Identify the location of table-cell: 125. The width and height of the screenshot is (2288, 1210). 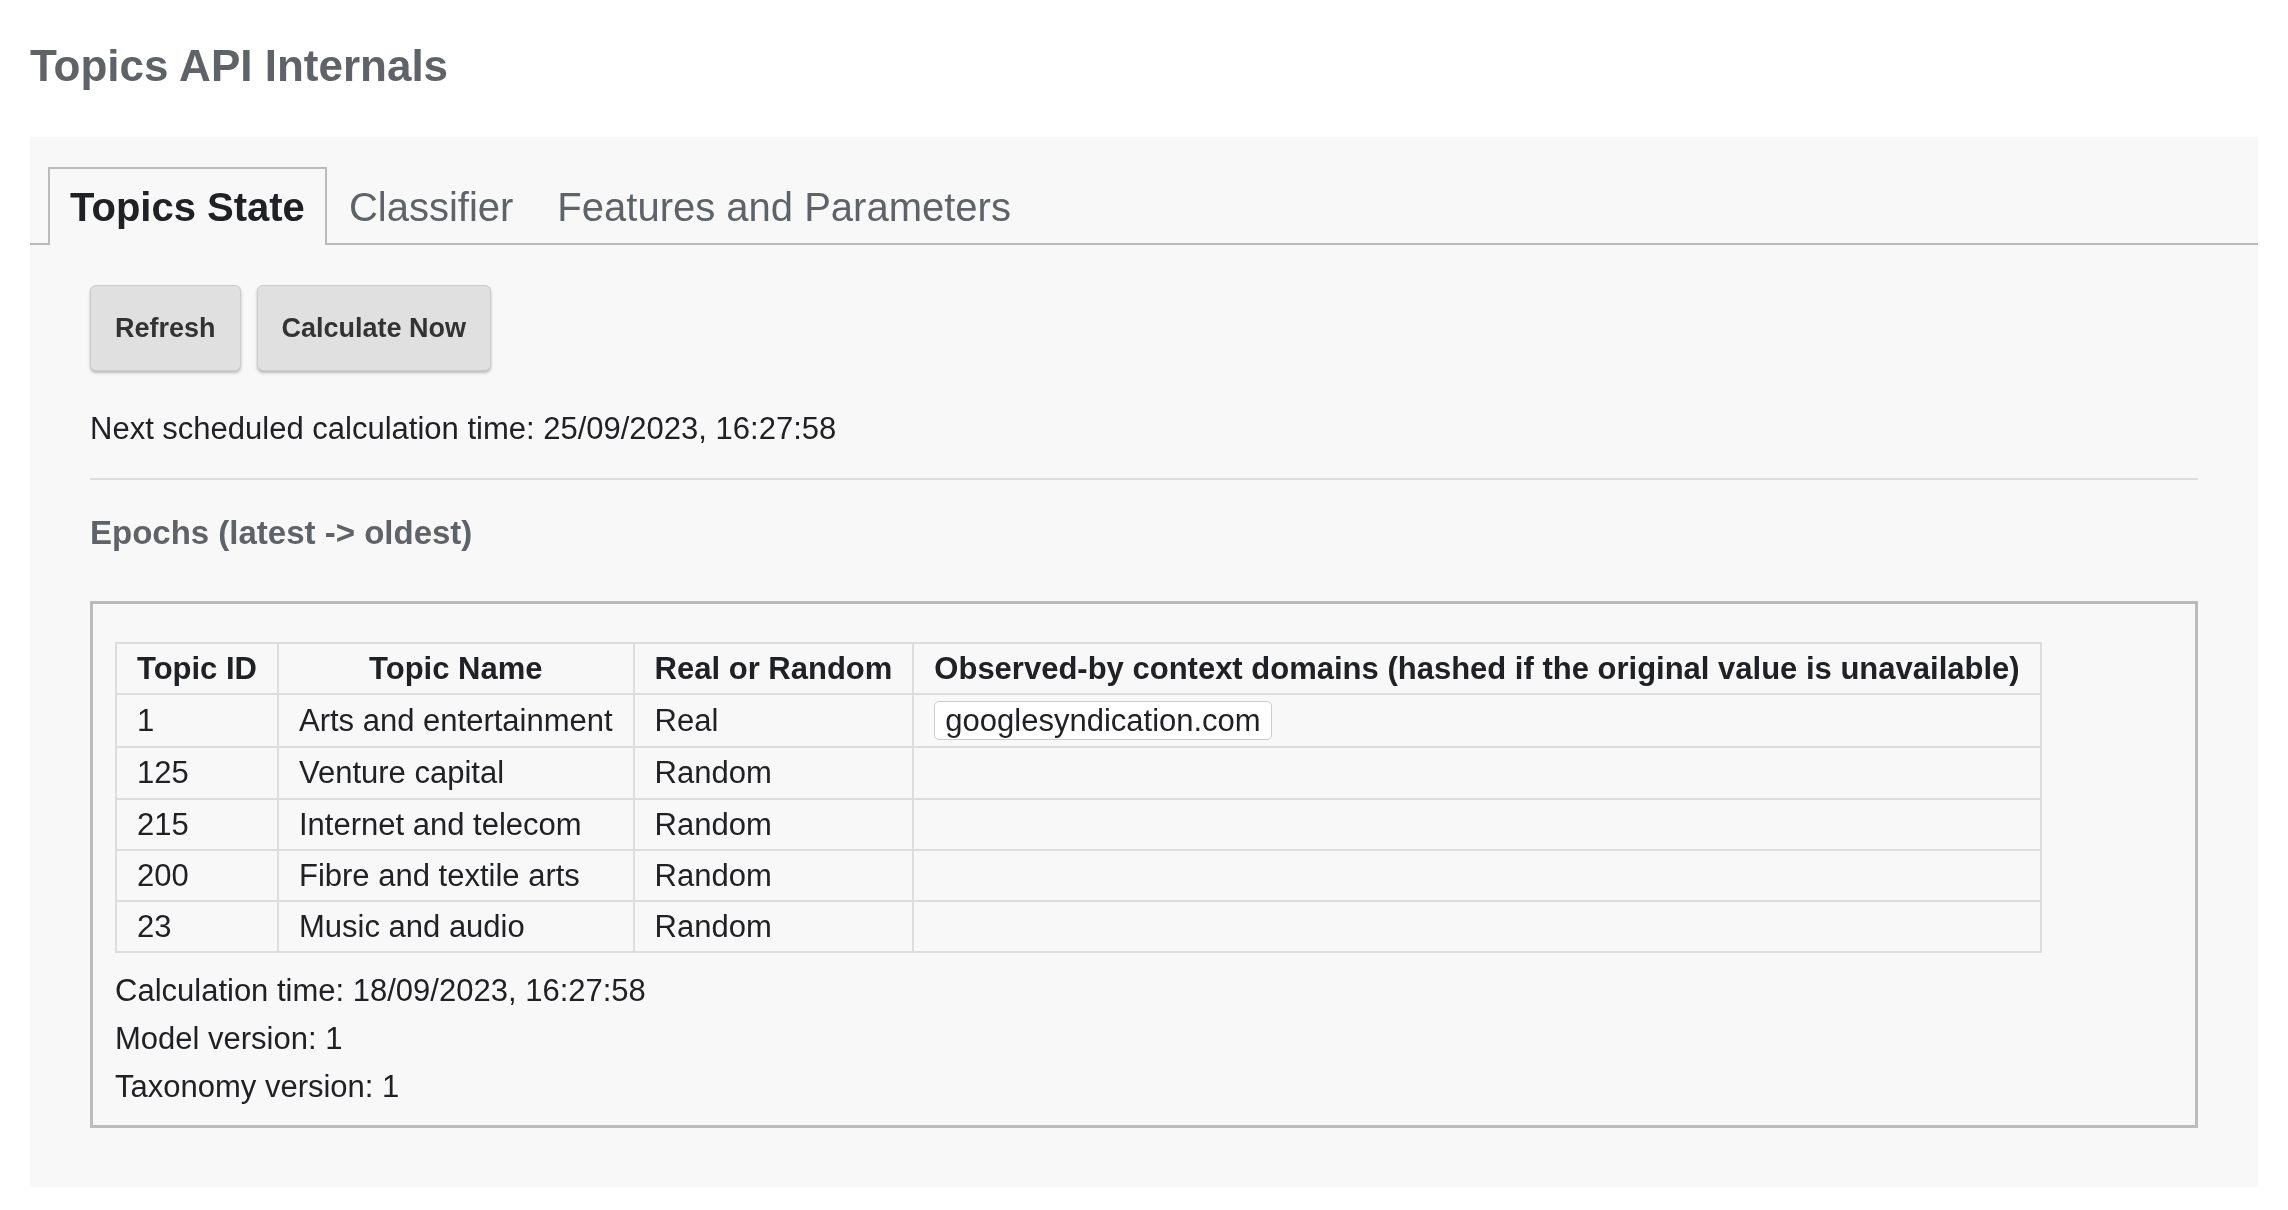
(197, 773).